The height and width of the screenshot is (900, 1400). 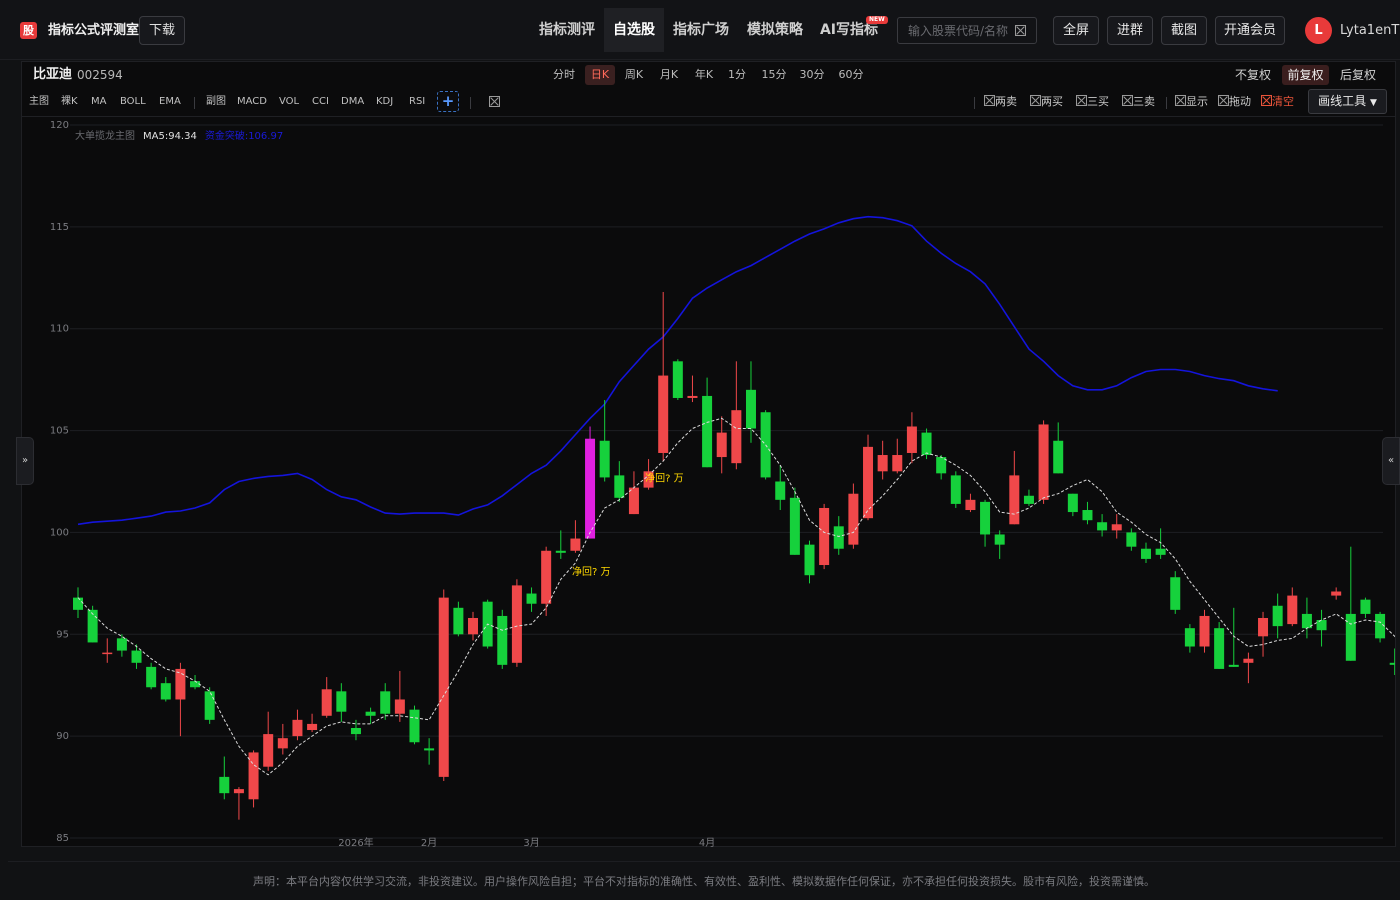 What do you see at coordinates (669, 75) in the screenshot?
I see `period-monthly: 月K` at bounding box center [669, 75].